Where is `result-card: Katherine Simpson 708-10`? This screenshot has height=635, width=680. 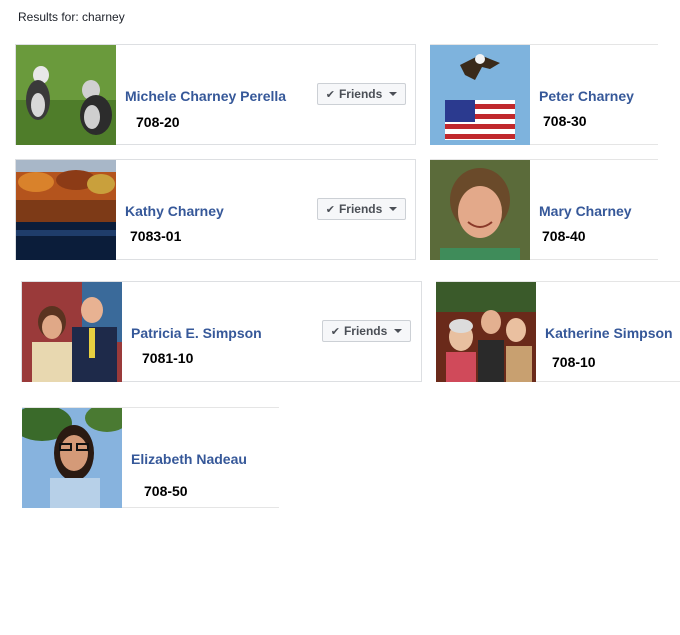
result-card: Katherine Simpson 708-10 is located at coordinates (558, 331).